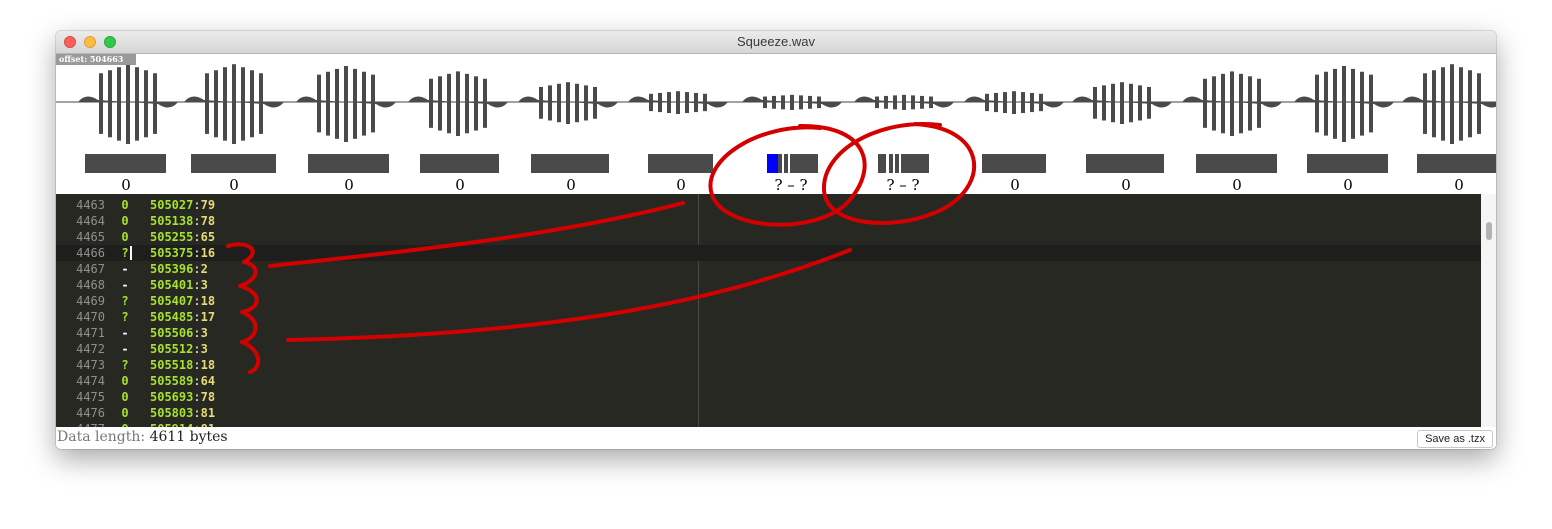 This screenshot has height=529, width=1552. I want to click on offset-label: offset: 504663, so click(96, 59).